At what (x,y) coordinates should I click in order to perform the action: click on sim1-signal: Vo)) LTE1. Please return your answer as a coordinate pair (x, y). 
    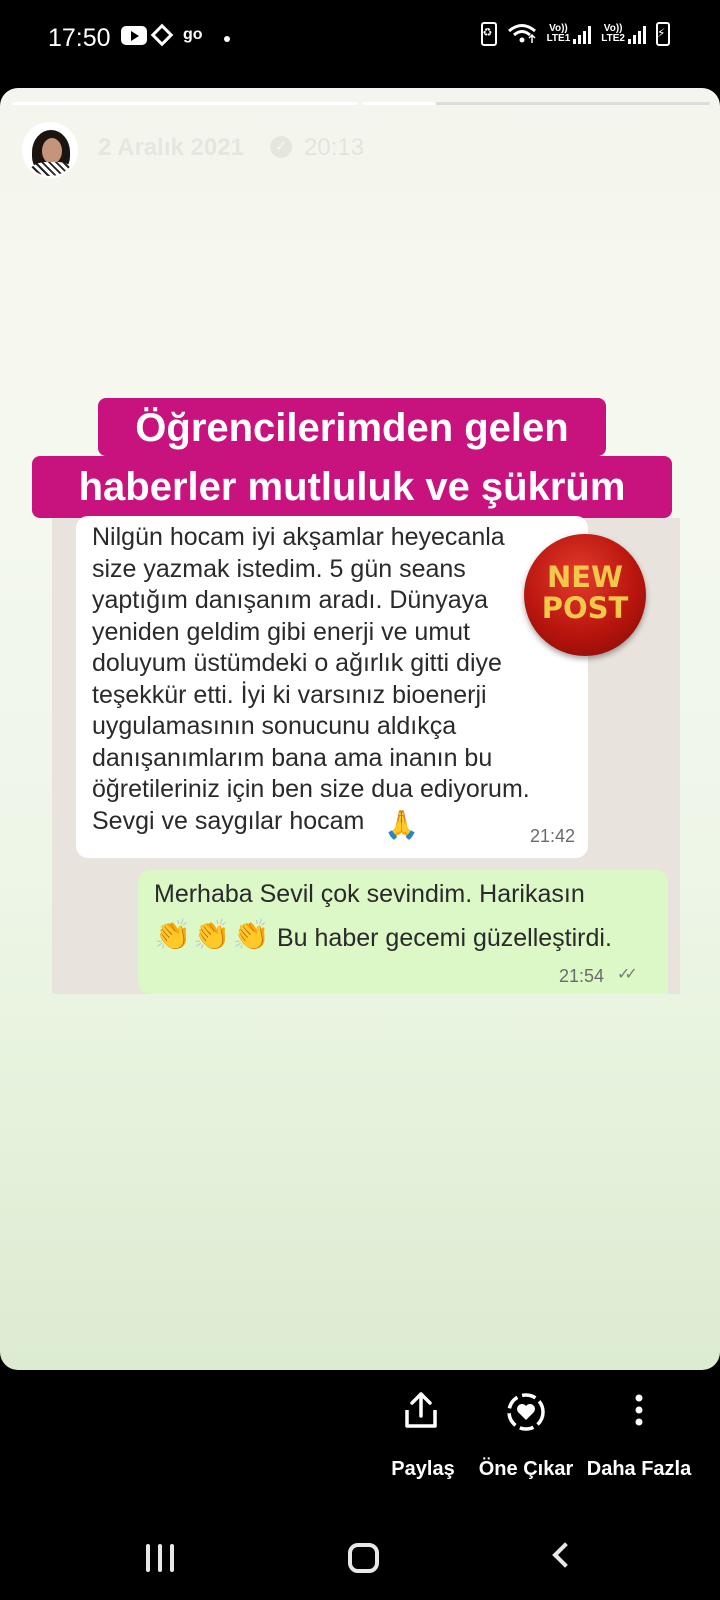
    Looking at the image, I should click on (569, 34).